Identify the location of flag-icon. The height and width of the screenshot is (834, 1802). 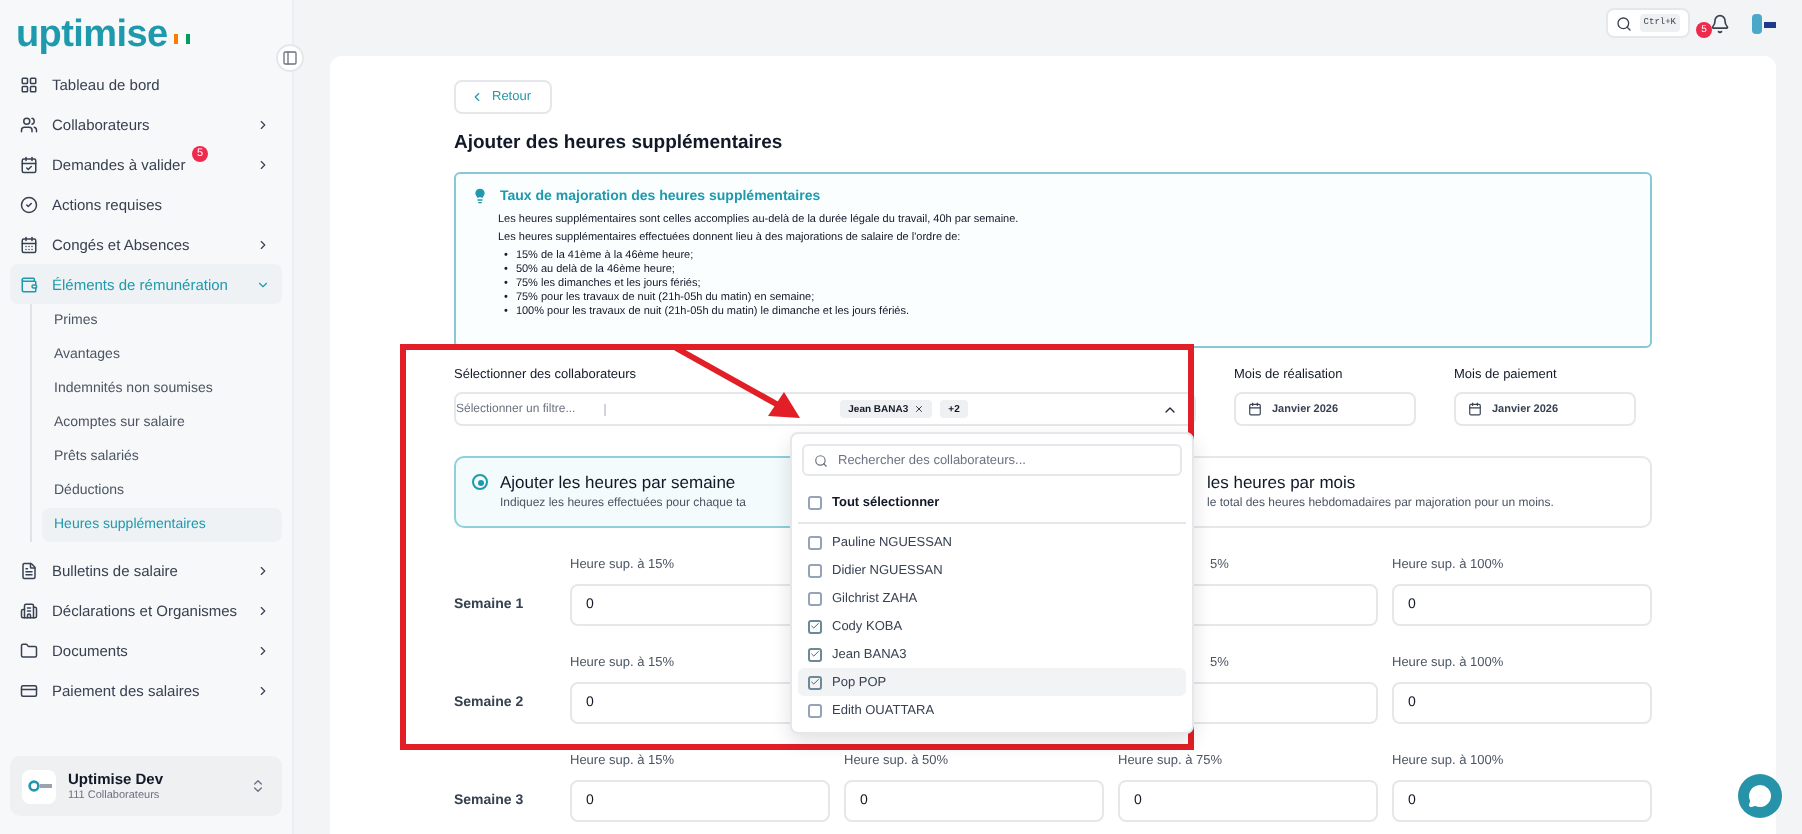
(181, 39).